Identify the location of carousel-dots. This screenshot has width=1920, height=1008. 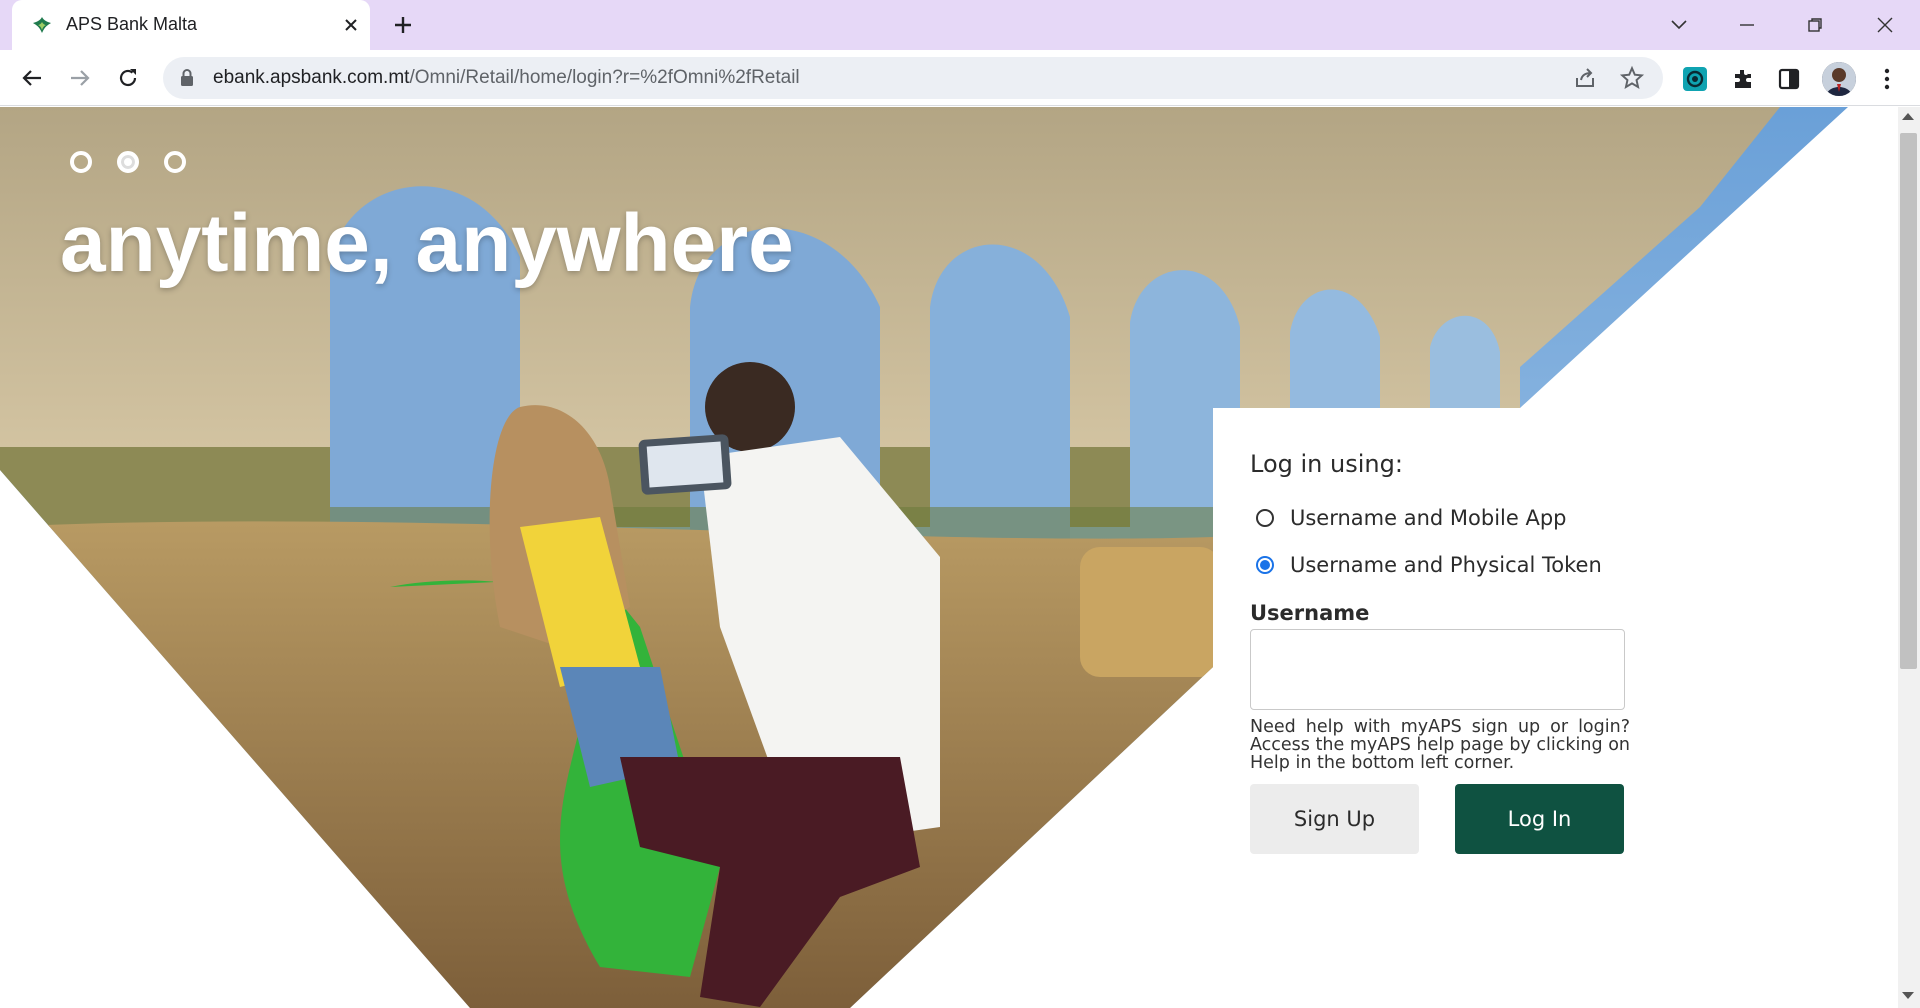
(128, 162).